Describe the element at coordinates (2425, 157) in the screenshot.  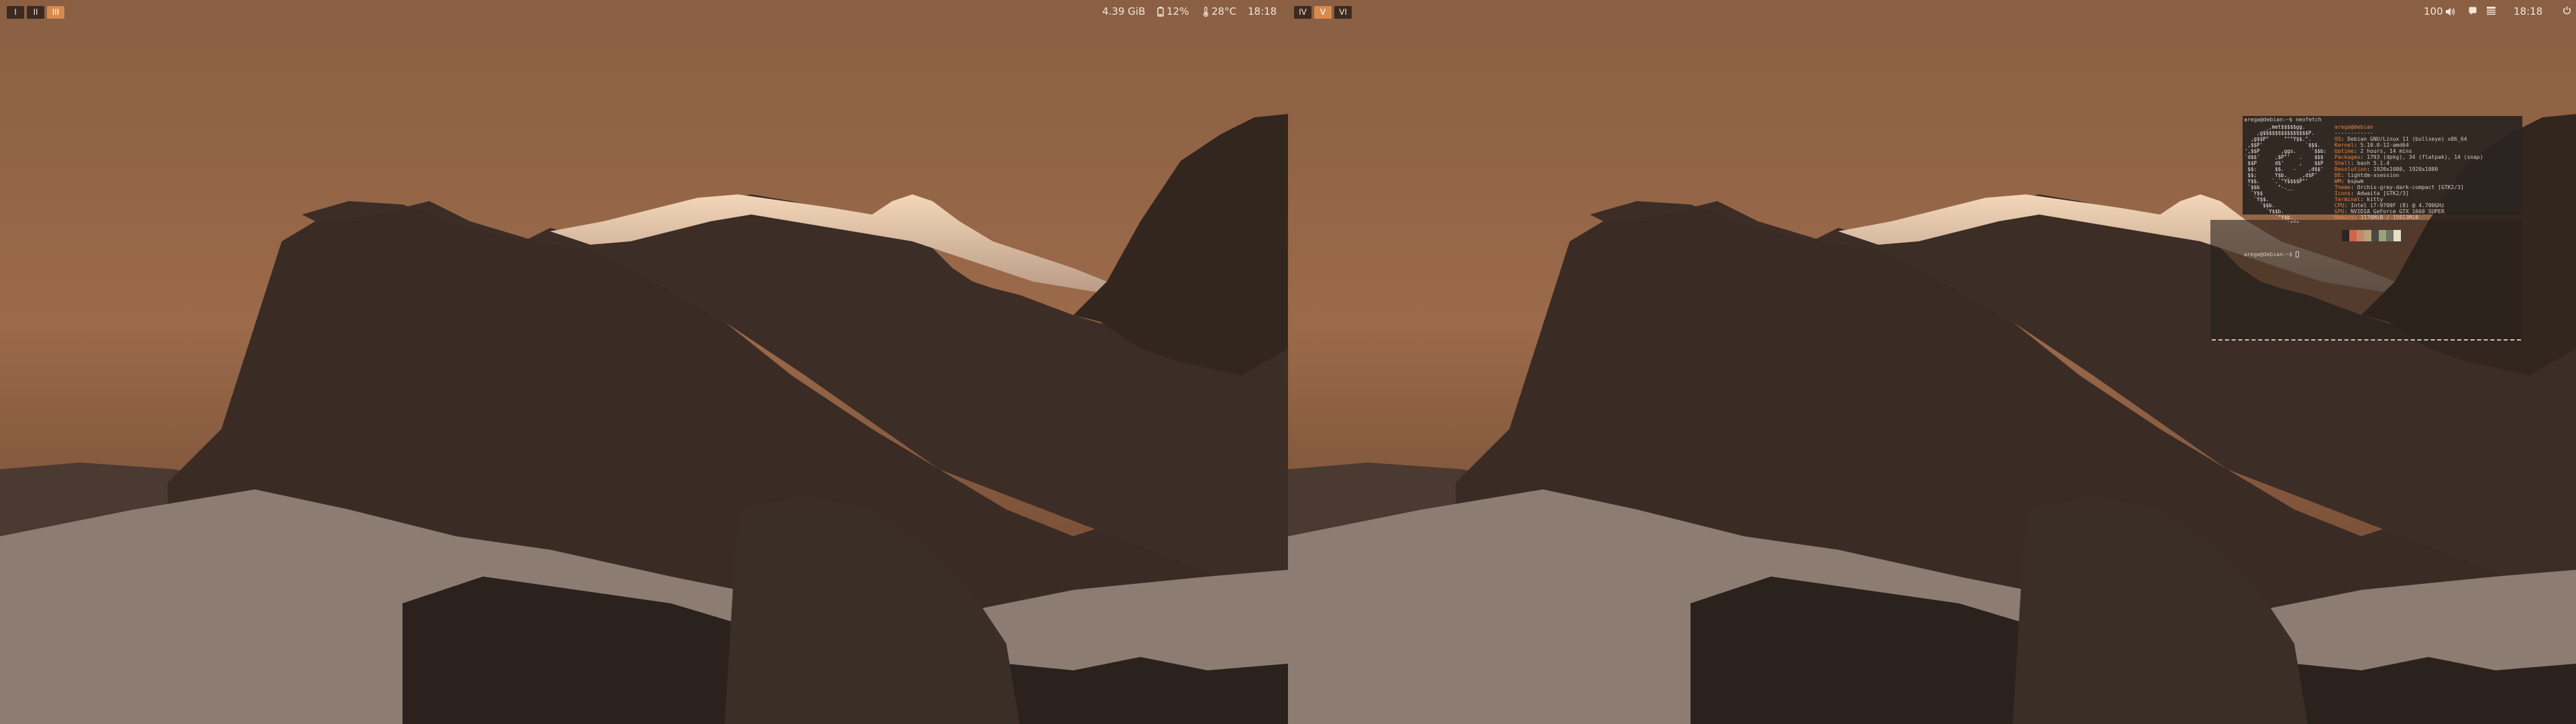
I see `info-value: 1793 (dpkg), 34 (flatpak), 14 (snap)` at that location.